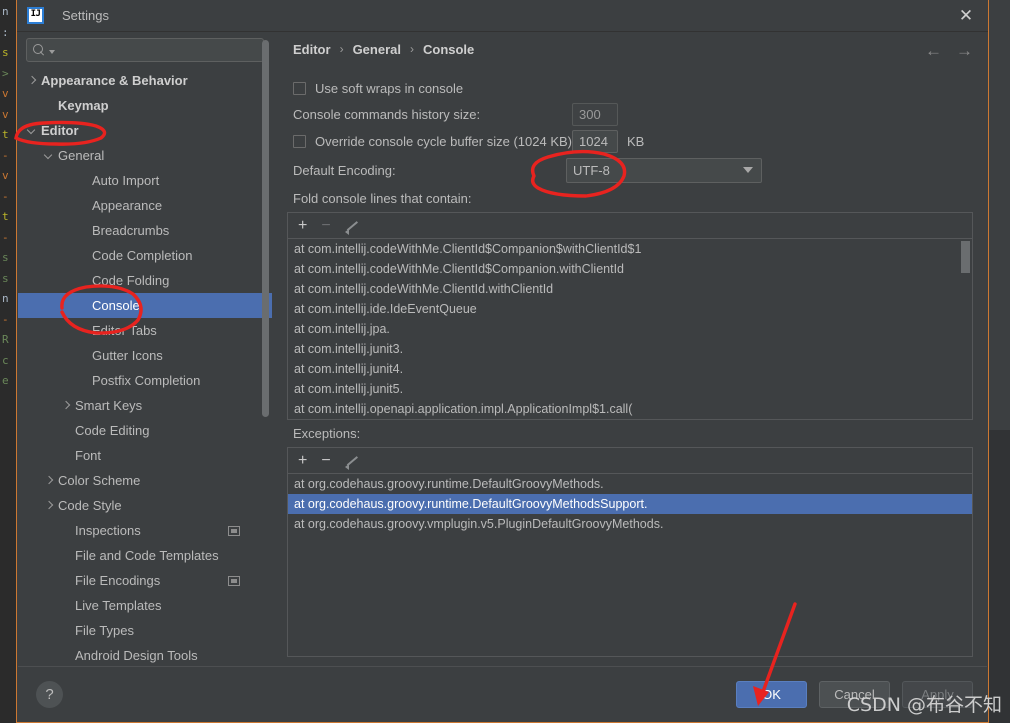 Image resolution: width=1010 pixels, height=723 pixels. I want to click on search-box, so click(145, 50).